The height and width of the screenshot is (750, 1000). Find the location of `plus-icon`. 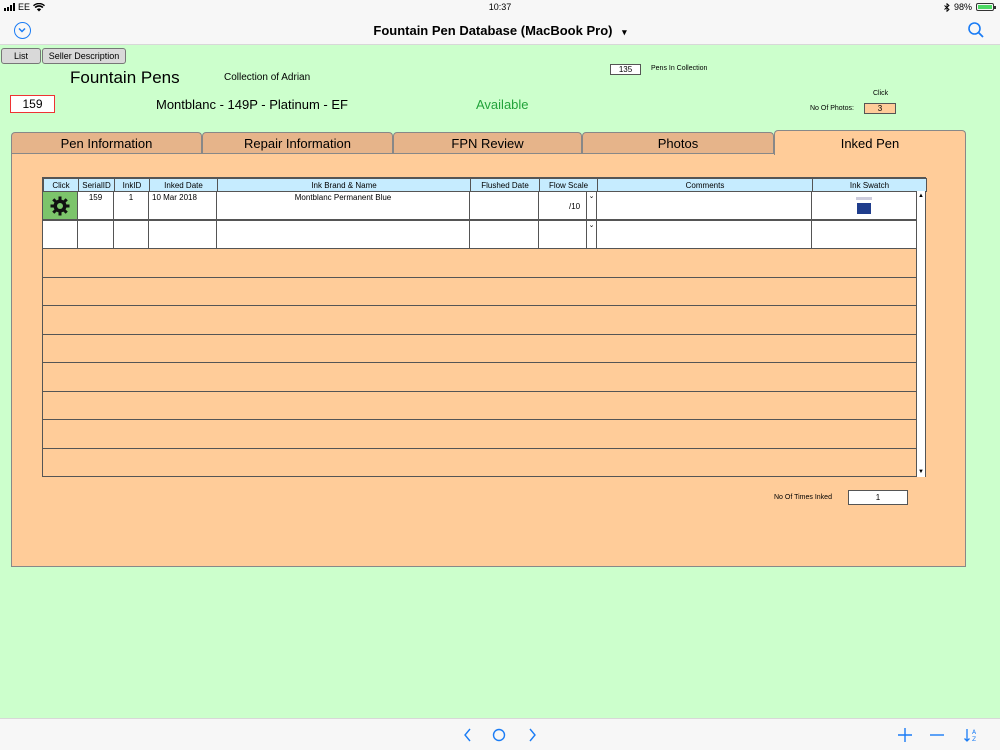

plus-icon is located at coordinates (905, 735).